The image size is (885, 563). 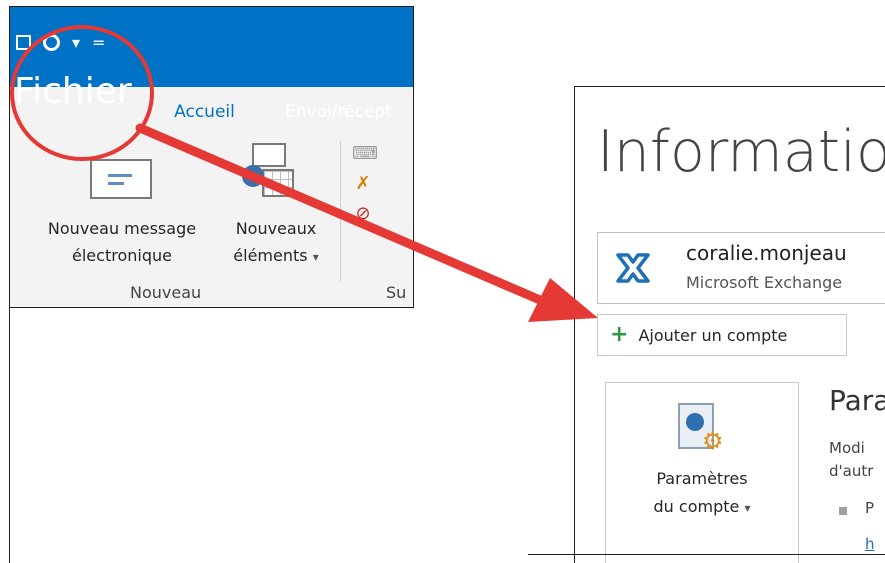 What do you see at coordinates (340, 214) in the screenshot?
I see `annotation-arrow-shaft` at bounding box center [340, 214].